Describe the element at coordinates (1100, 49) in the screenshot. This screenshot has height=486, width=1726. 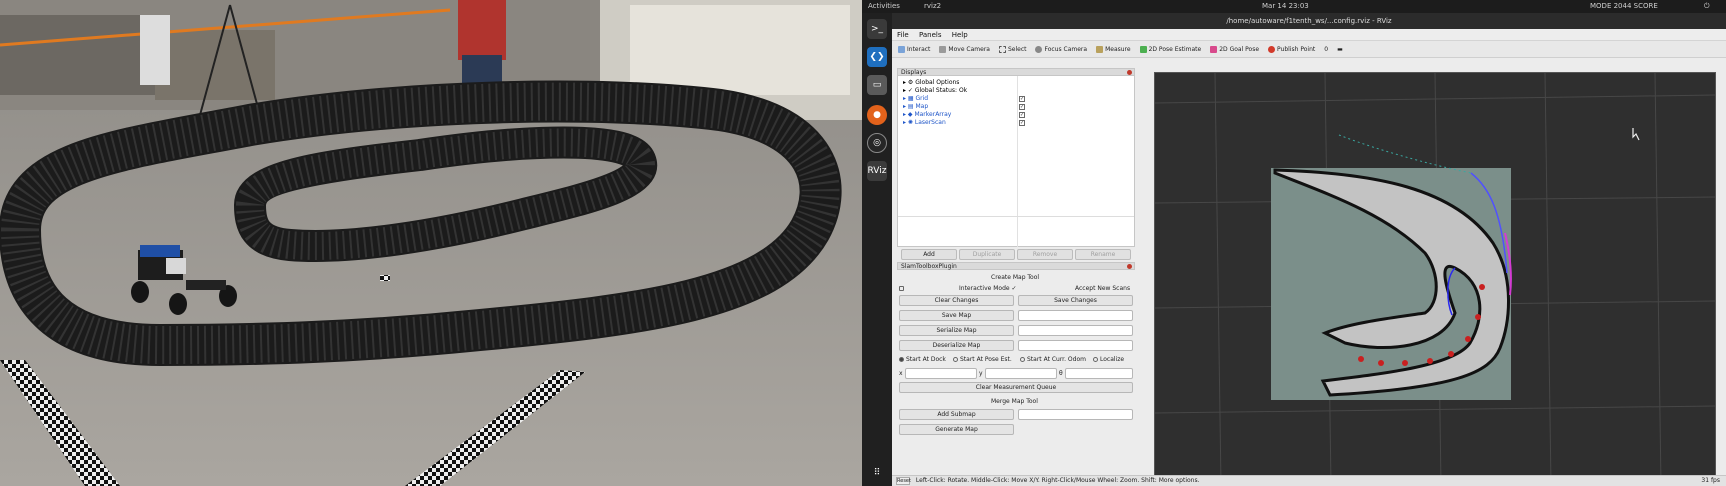
I see `ruler-icon` at that location.